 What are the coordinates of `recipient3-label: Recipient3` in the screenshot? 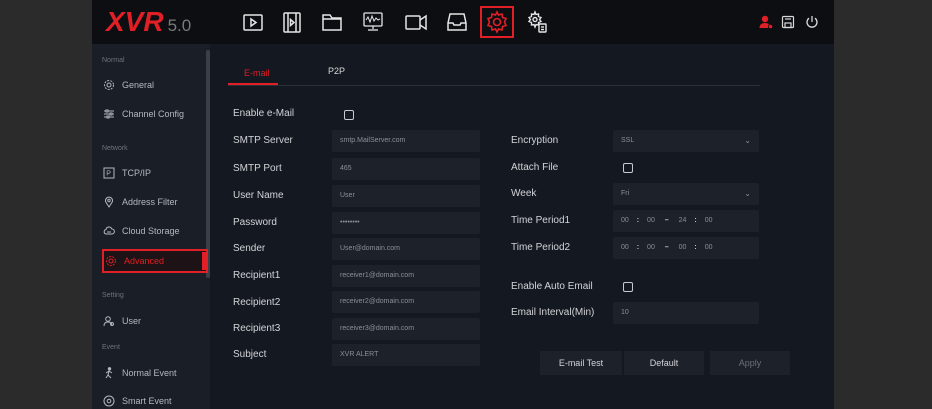 It's located at (257, 328).